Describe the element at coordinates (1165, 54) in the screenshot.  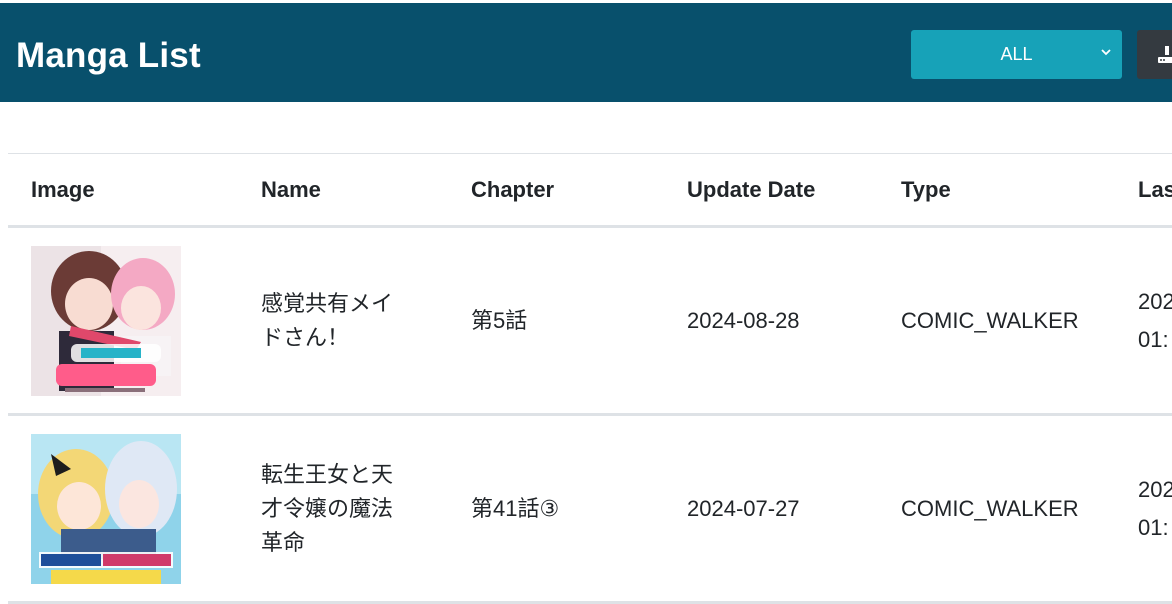
I see `download-icon` at that location.